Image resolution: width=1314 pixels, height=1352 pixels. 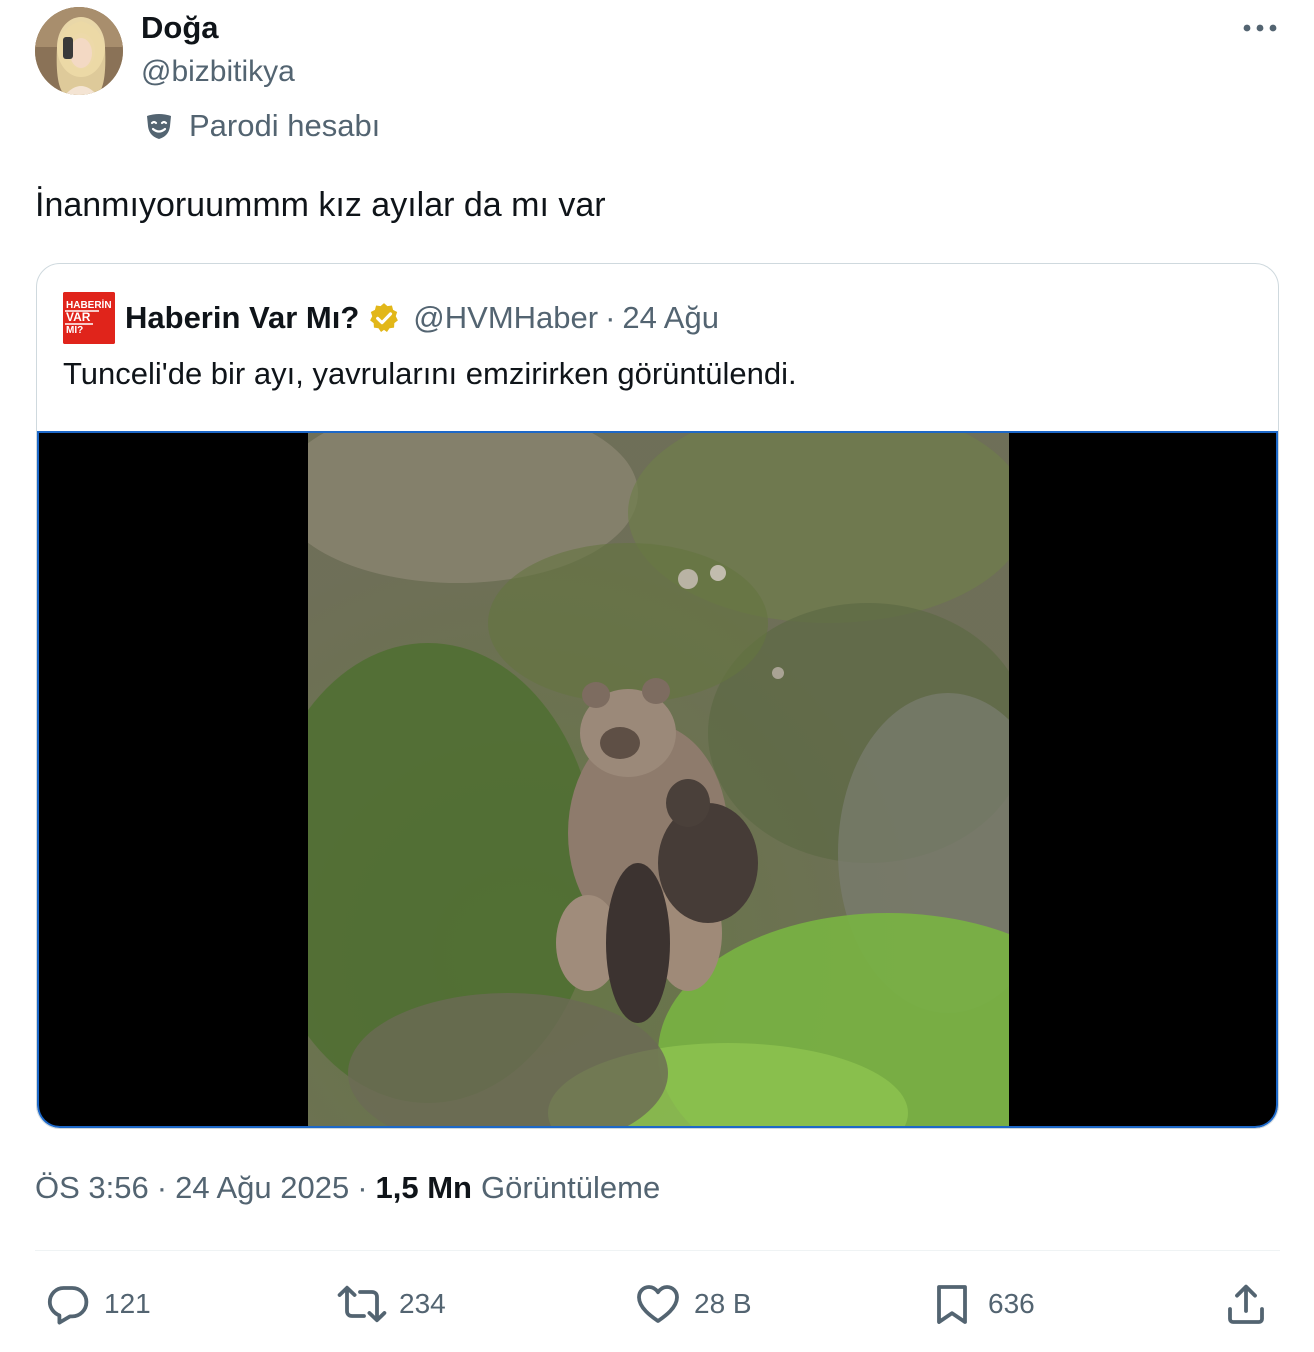 What do you see at coordinates (97, 1304) in the screenshot?
I see `reply-button: 121` at bounding box center [97, 1304].